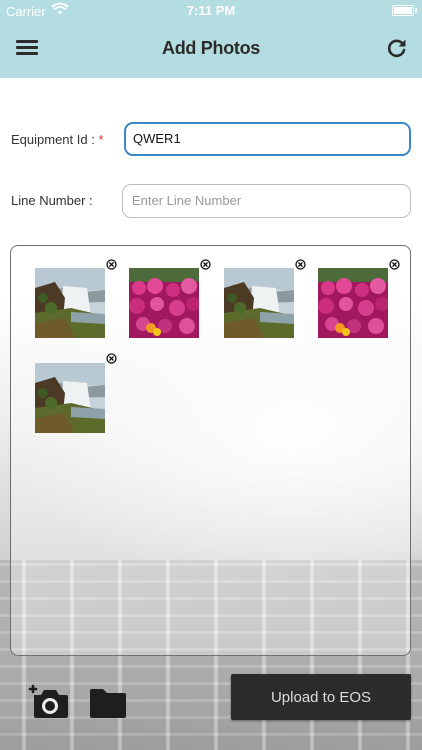 The image size is (422, 750). Describe the element at coordinates (108, 702) in the screenshot. I see `folder-icon` at that location.